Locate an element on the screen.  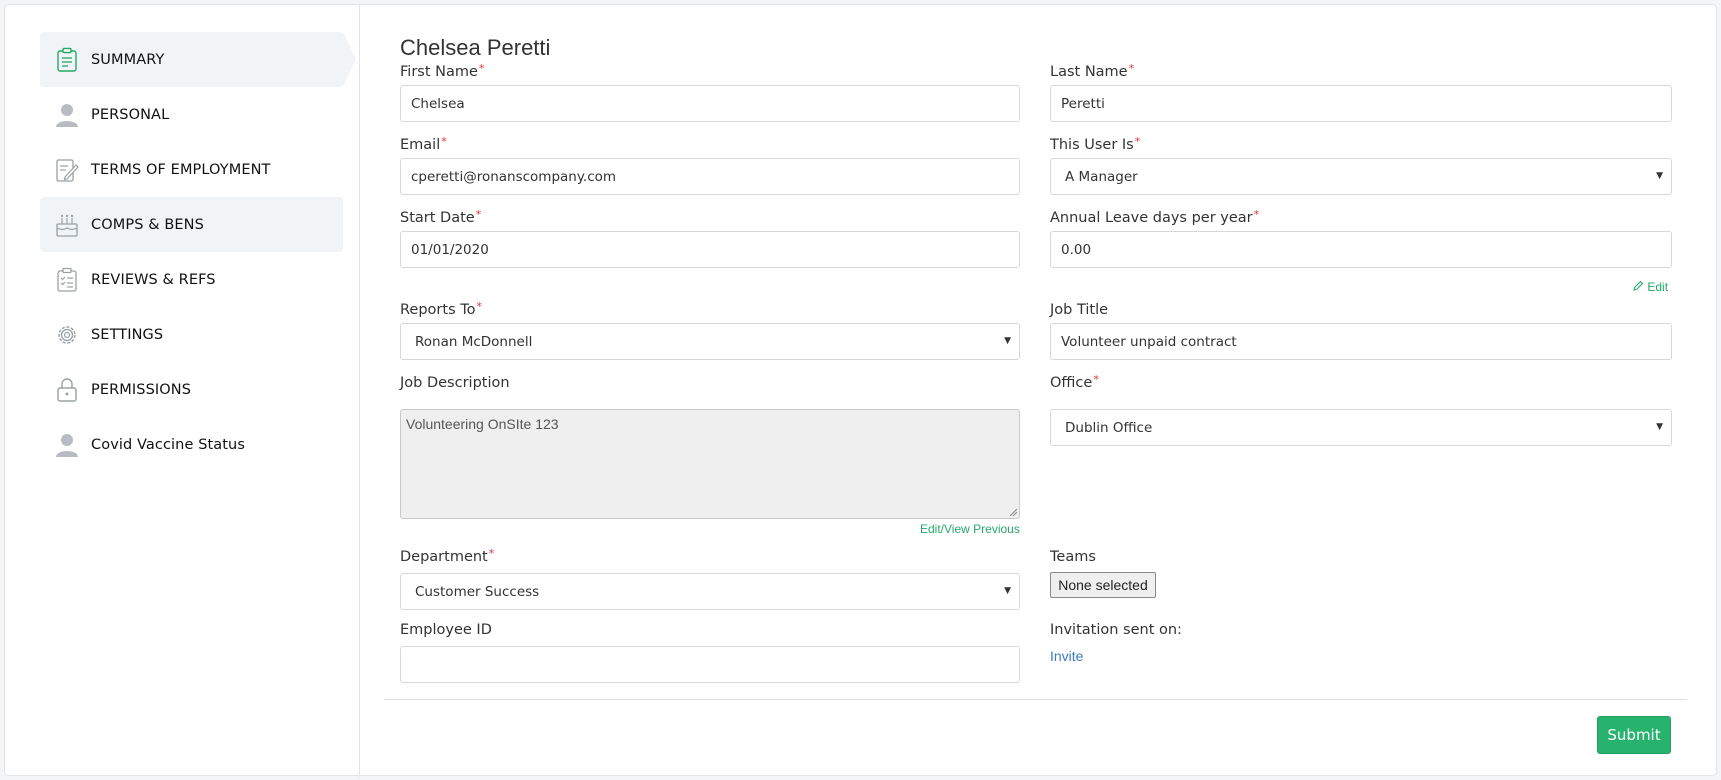
department-label: Department* is located at coordinates (447, 556).